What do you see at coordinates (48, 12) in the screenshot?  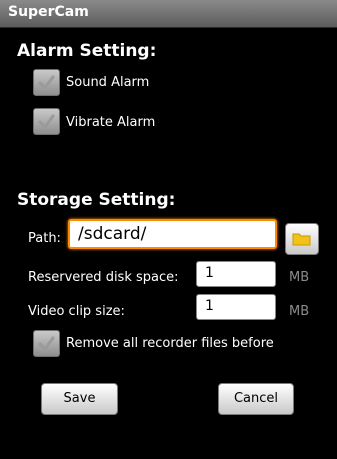 I see `app-title: SuperCam` at bounding box center [48, 12].